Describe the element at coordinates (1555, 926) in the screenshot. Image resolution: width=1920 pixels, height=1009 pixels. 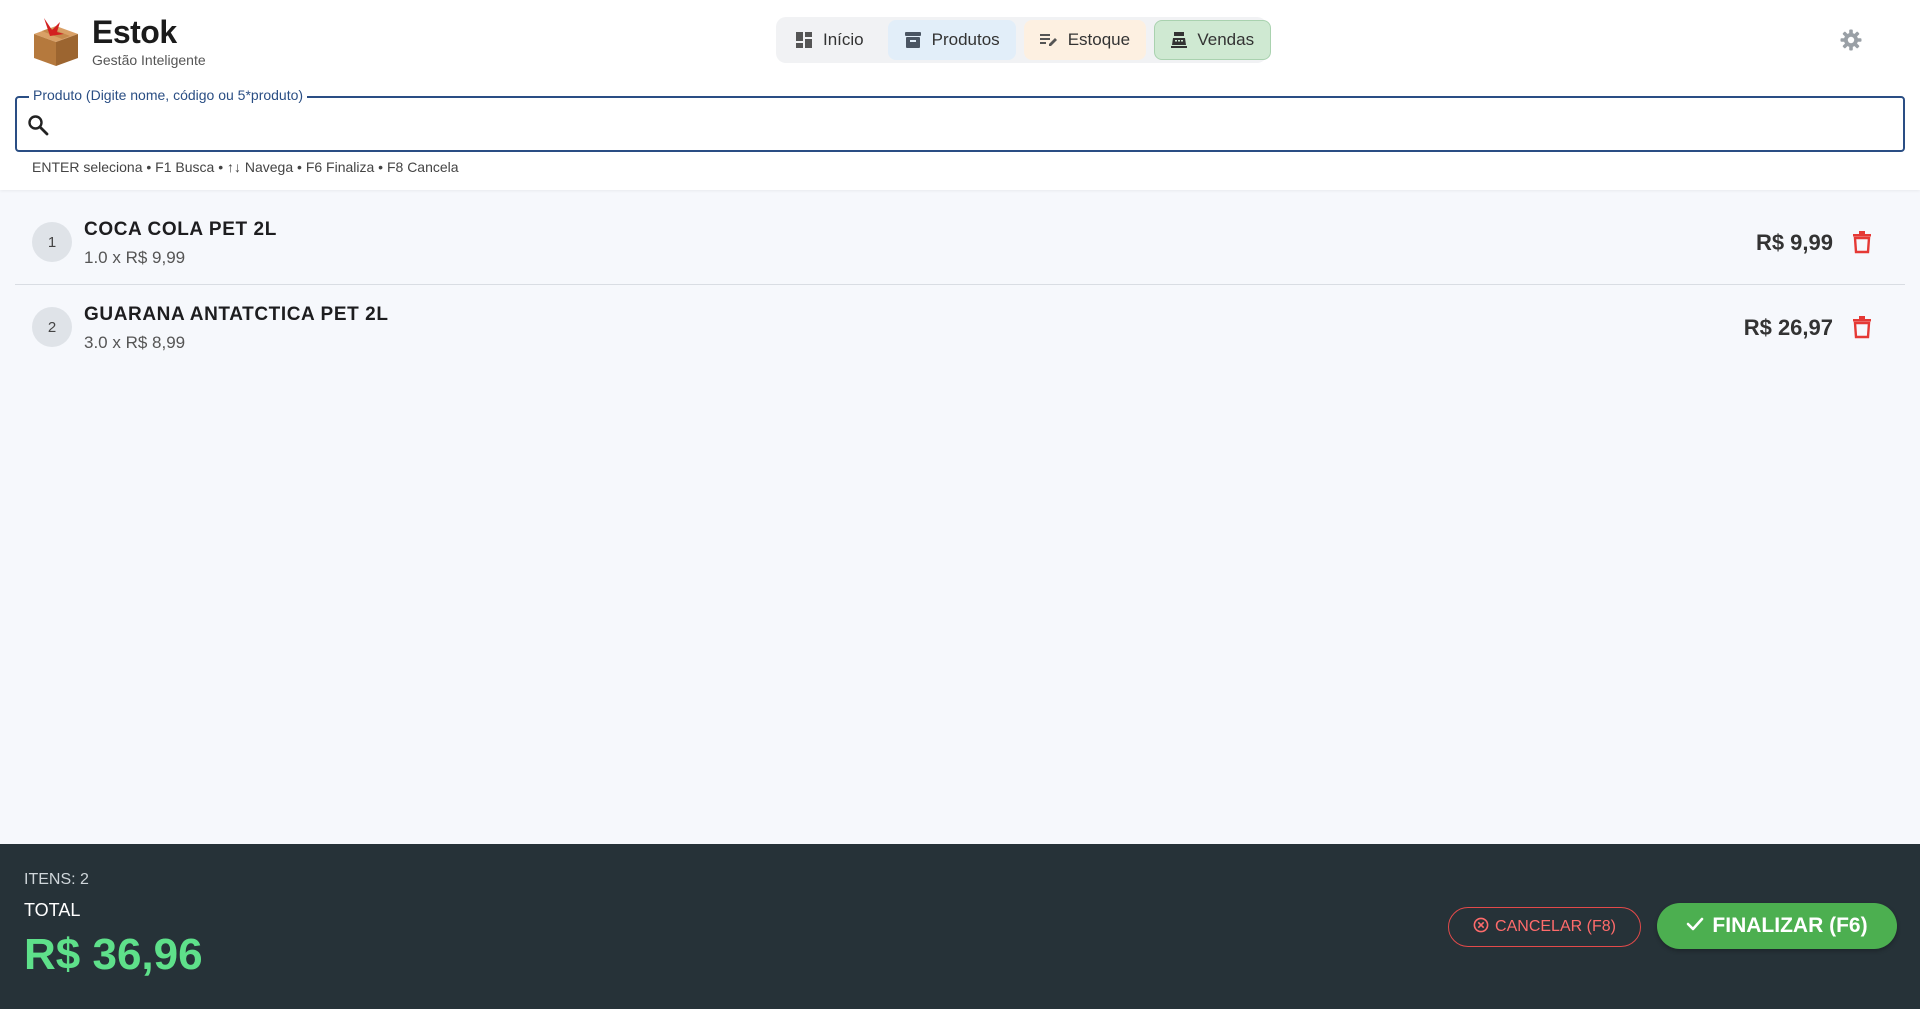
I see `cancel-sale-label: CANCELAR (F8)` at that location.